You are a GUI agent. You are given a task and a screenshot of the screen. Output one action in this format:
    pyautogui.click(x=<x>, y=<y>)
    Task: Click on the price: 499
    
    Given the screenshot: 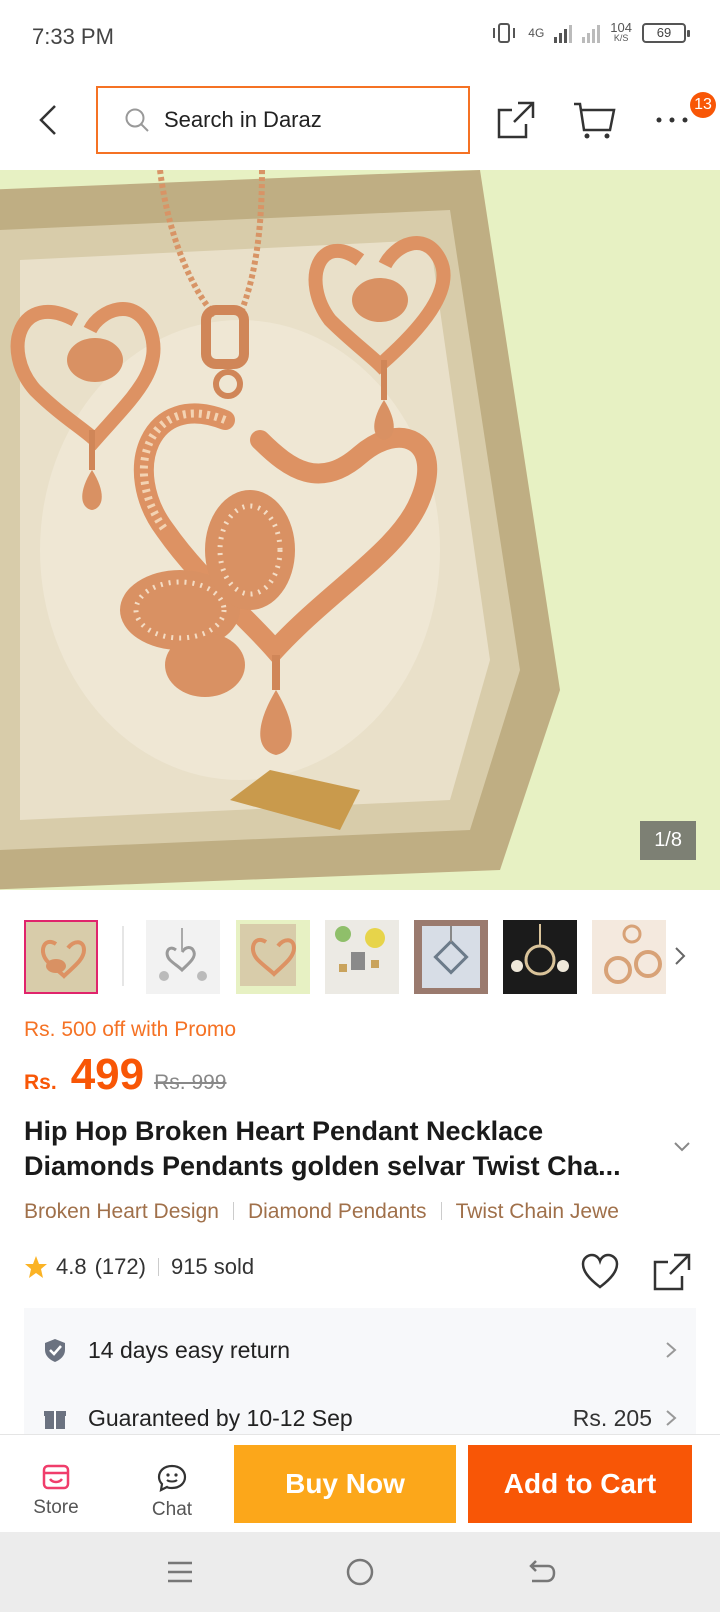 What is the action you would take?
    pyautogui.click(x=107, y=1074)
    